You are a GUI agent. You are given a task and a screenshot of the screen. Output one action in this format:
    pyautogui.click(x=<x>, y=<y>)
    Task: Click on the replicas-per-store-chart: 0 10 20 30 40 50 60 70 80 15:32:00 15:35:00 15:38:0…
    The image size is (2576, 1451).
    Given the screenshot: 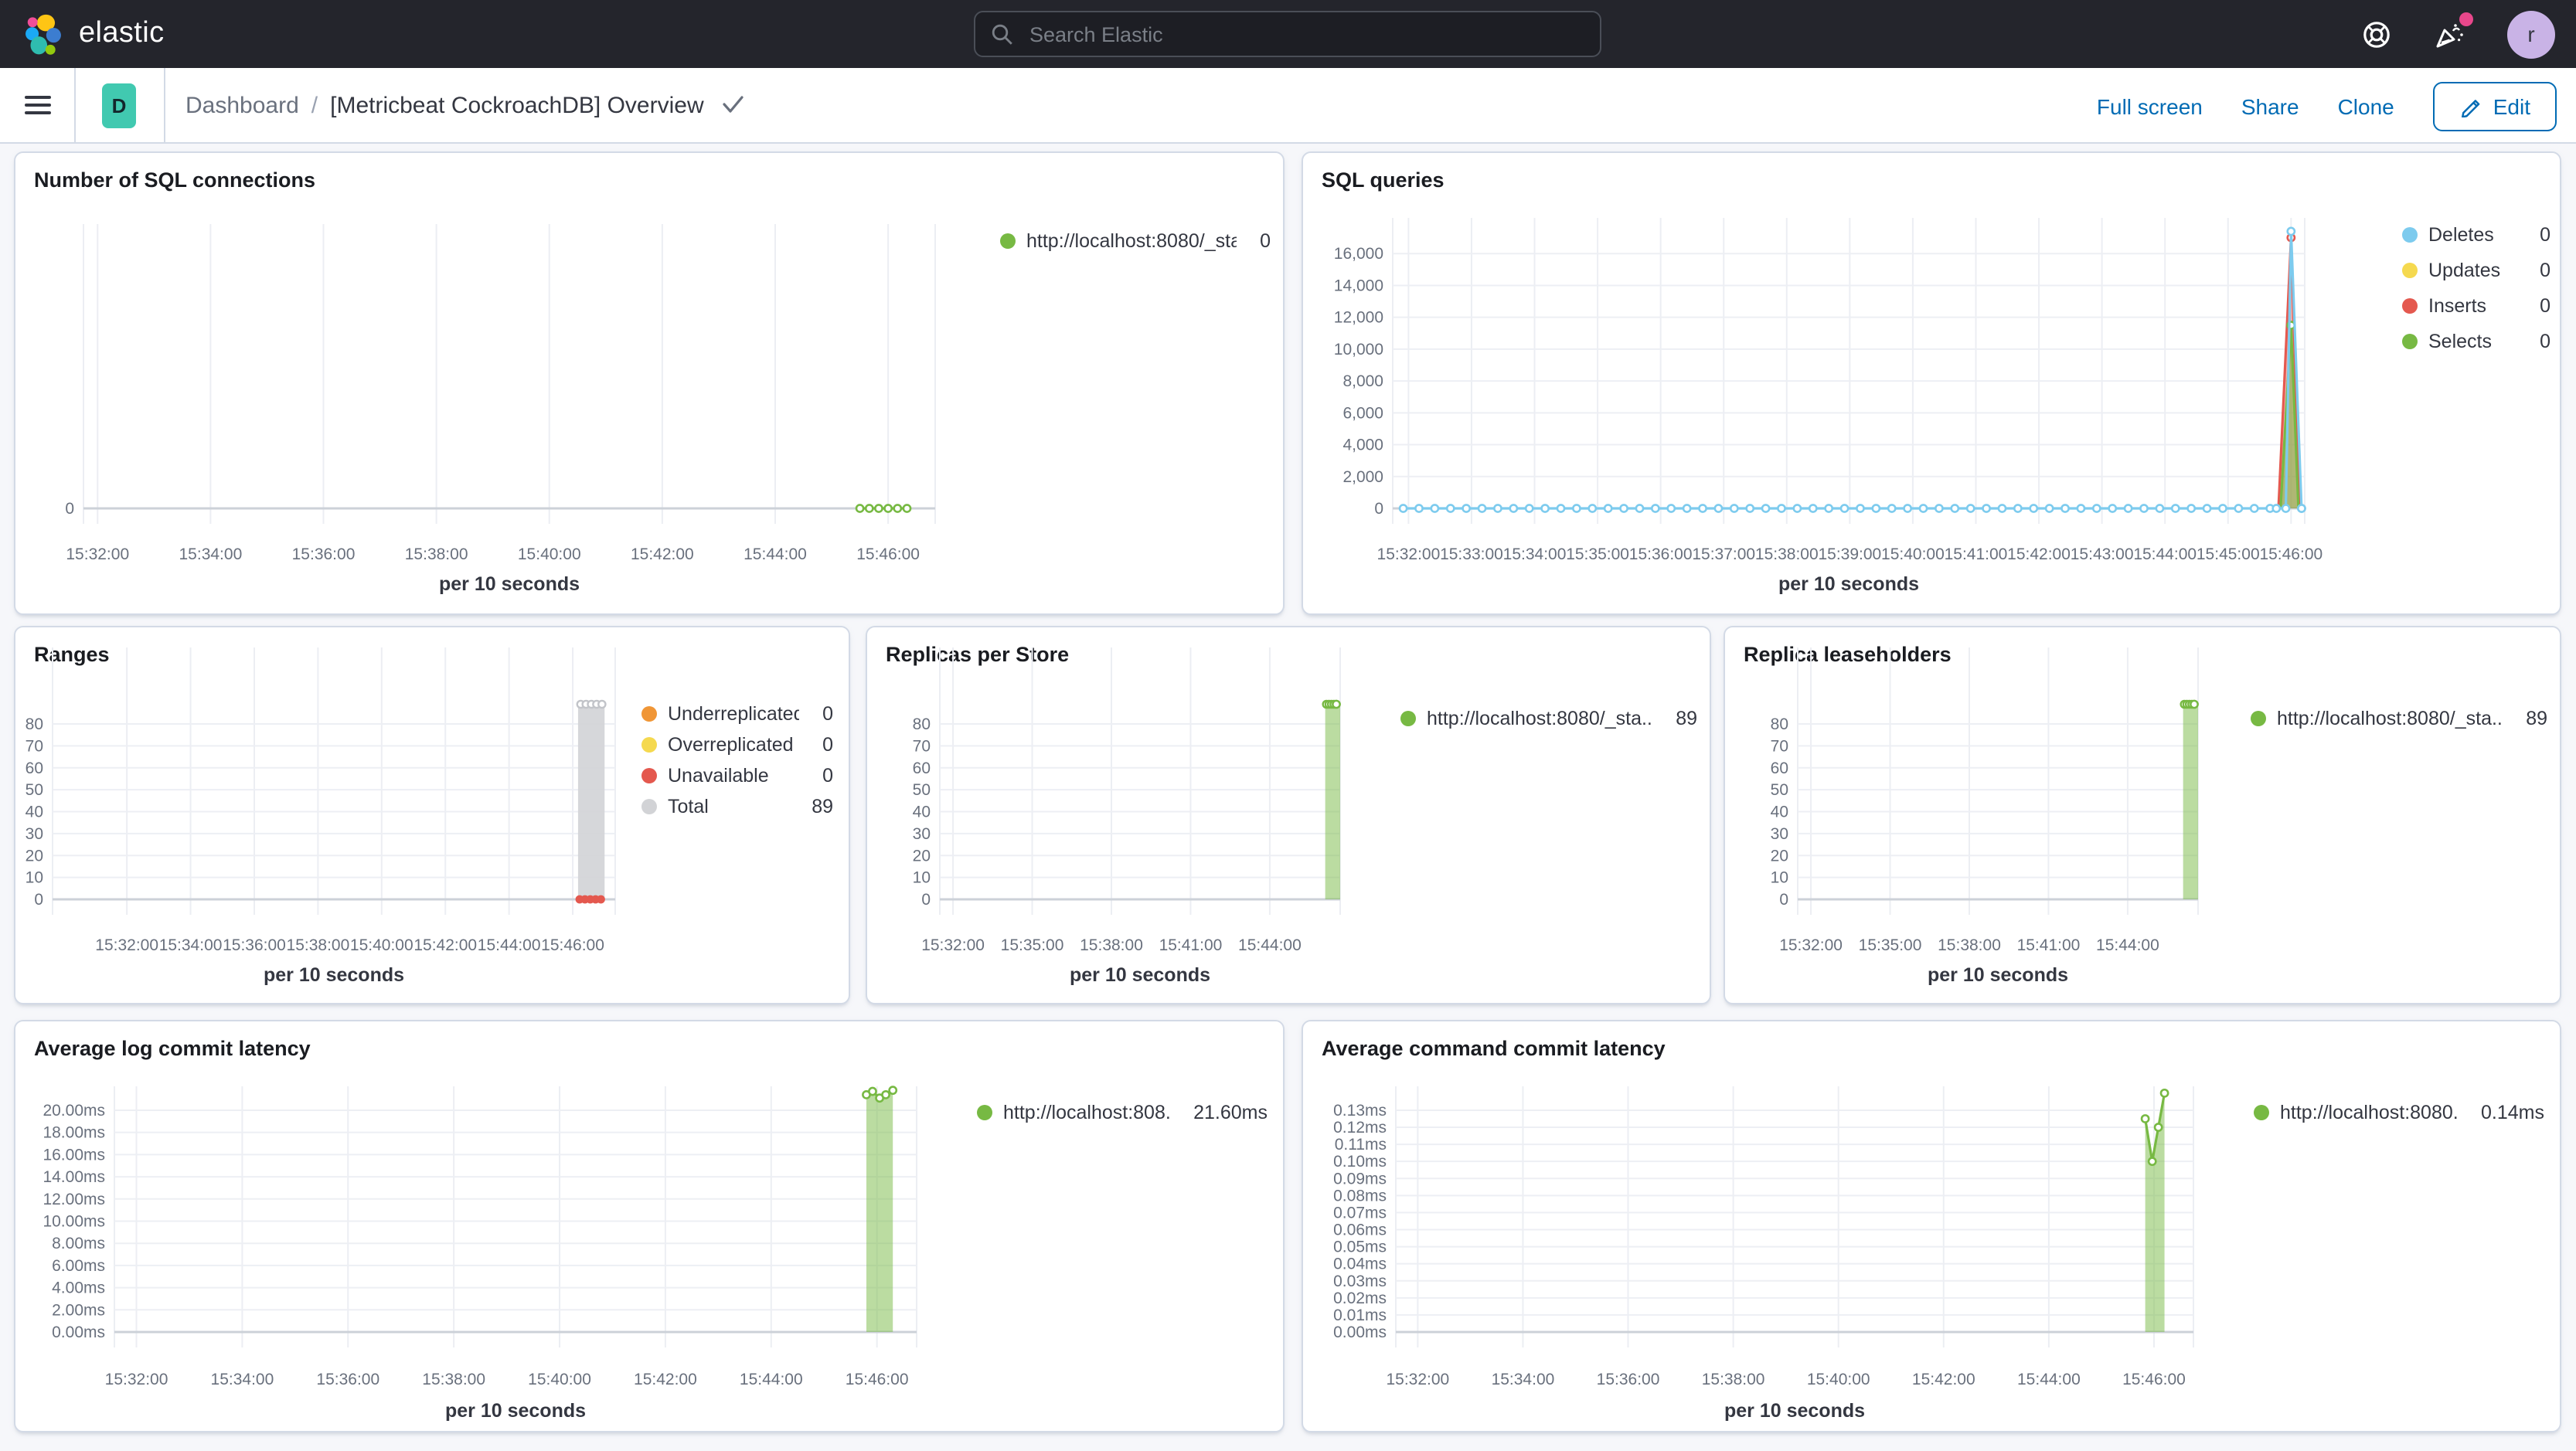 What is the action you would take?
    pyautogui.click(x=1288, y=815)
    